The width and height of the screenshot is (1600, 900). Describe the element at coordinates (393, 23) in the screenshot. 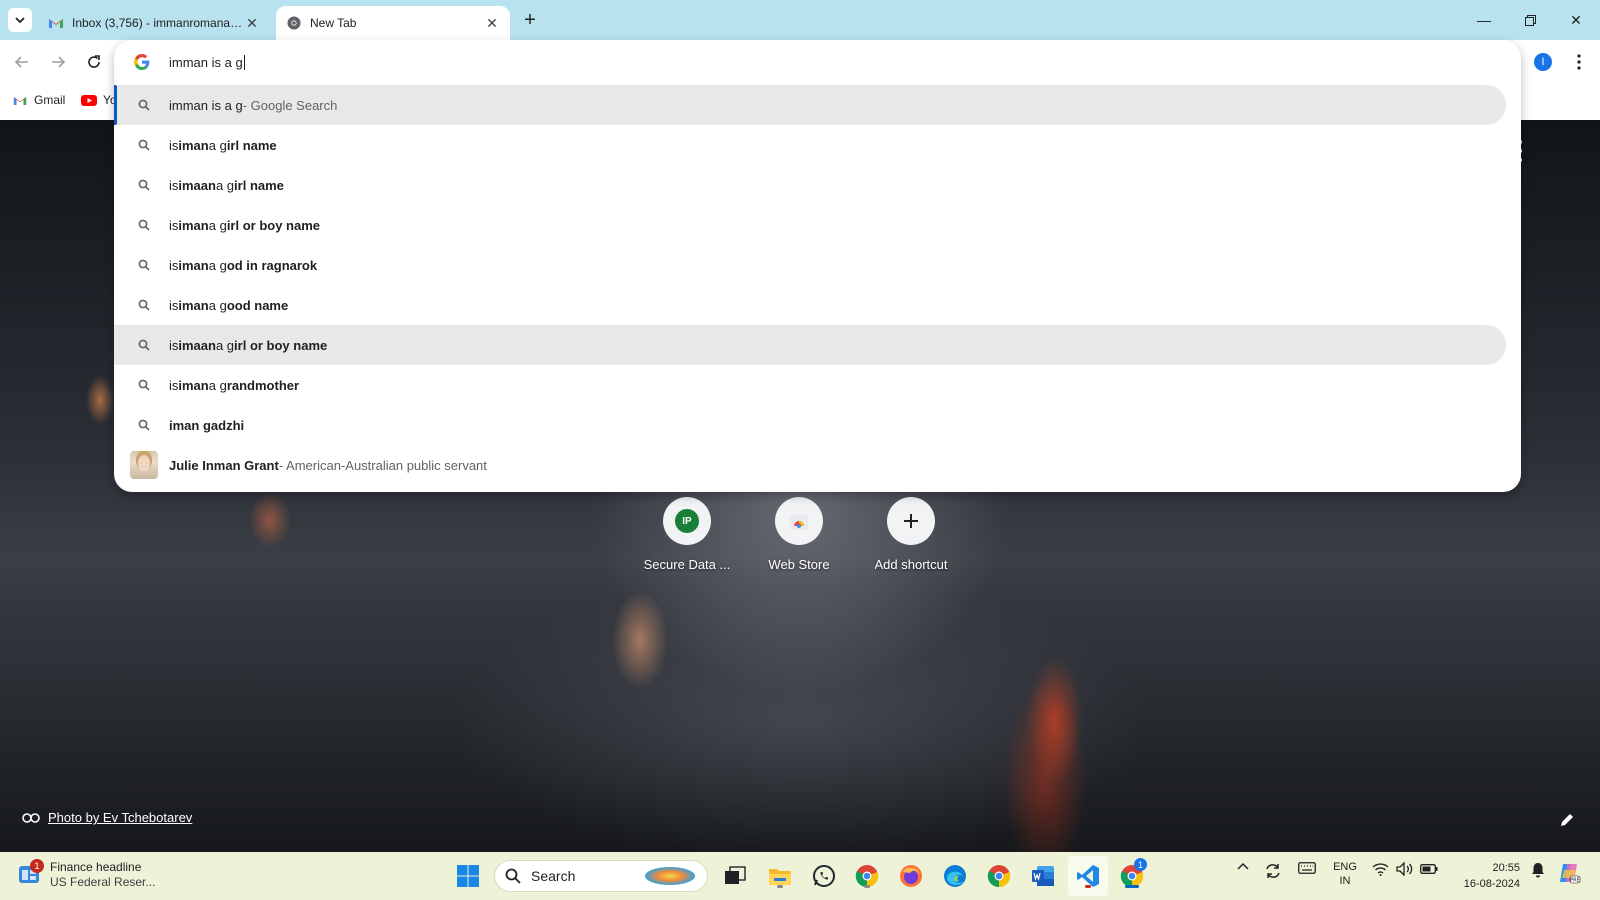

I see `tab-new-tab: New Tab ✕` at that location.